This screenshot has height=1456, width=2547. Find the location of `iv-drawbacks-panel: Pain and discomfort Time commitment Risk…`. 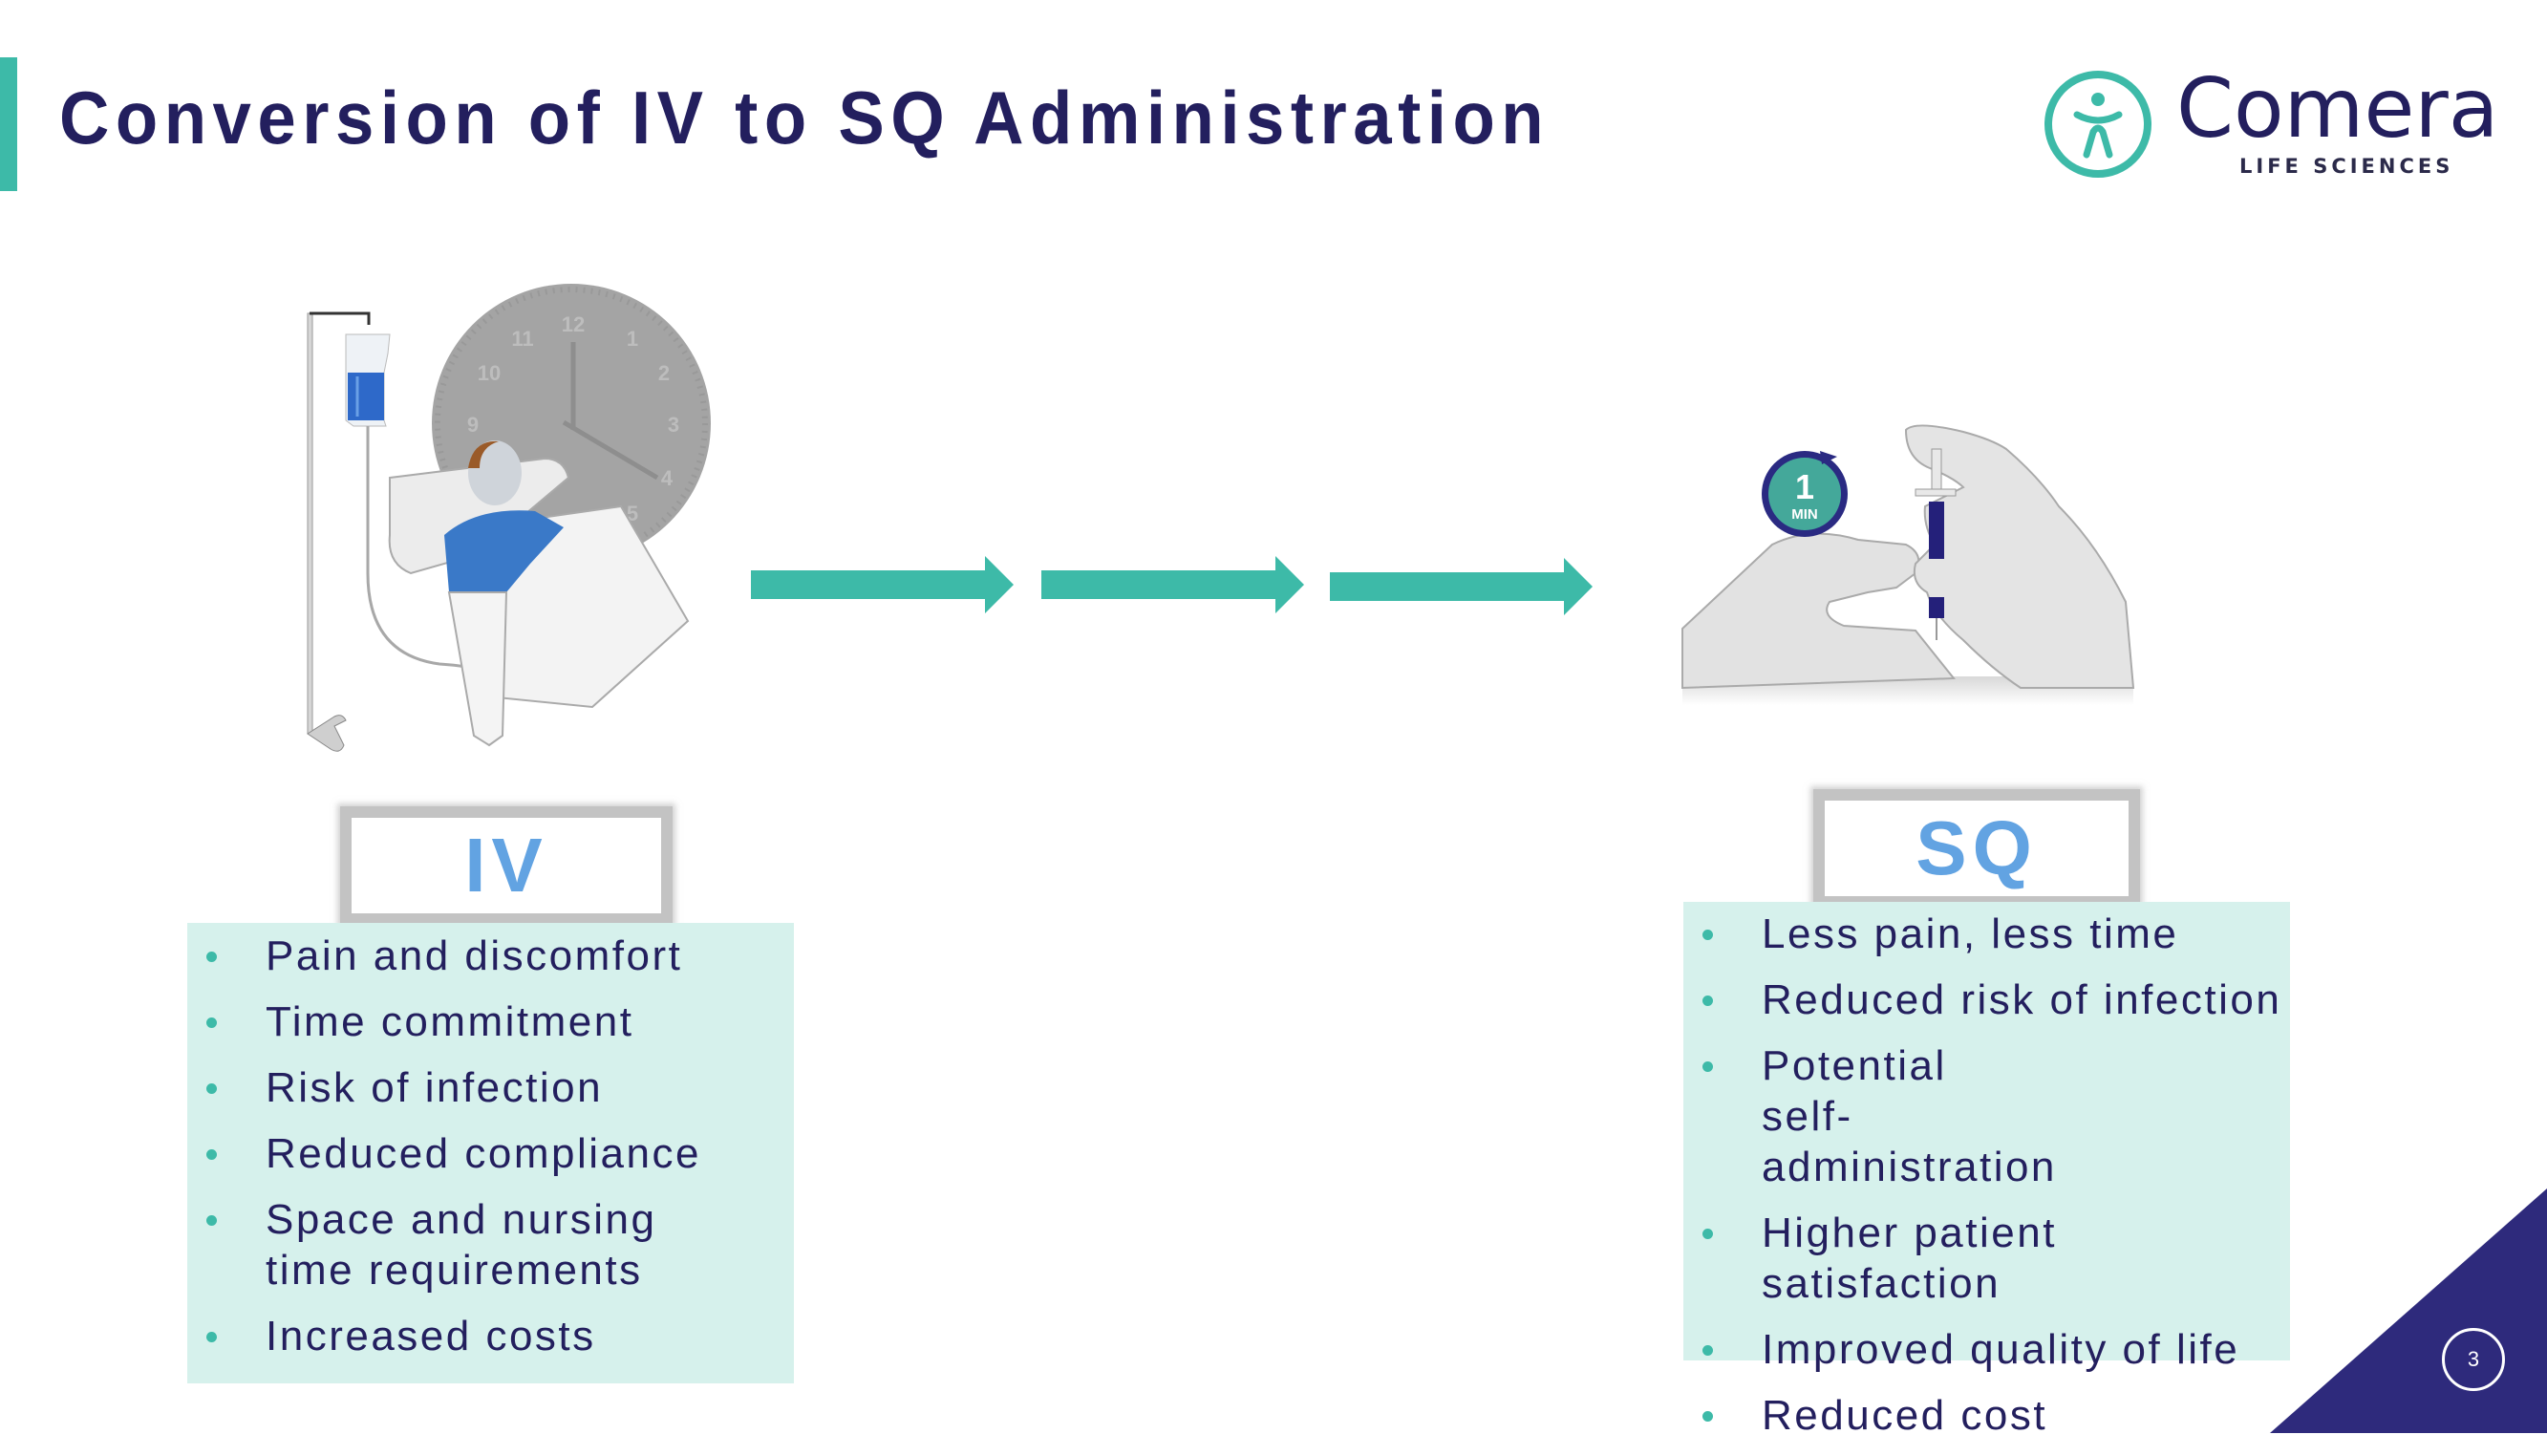

iv-drawbacks-panel: Pain and discomfort Time commitment Risk… is located at coordinates (490, 1153).